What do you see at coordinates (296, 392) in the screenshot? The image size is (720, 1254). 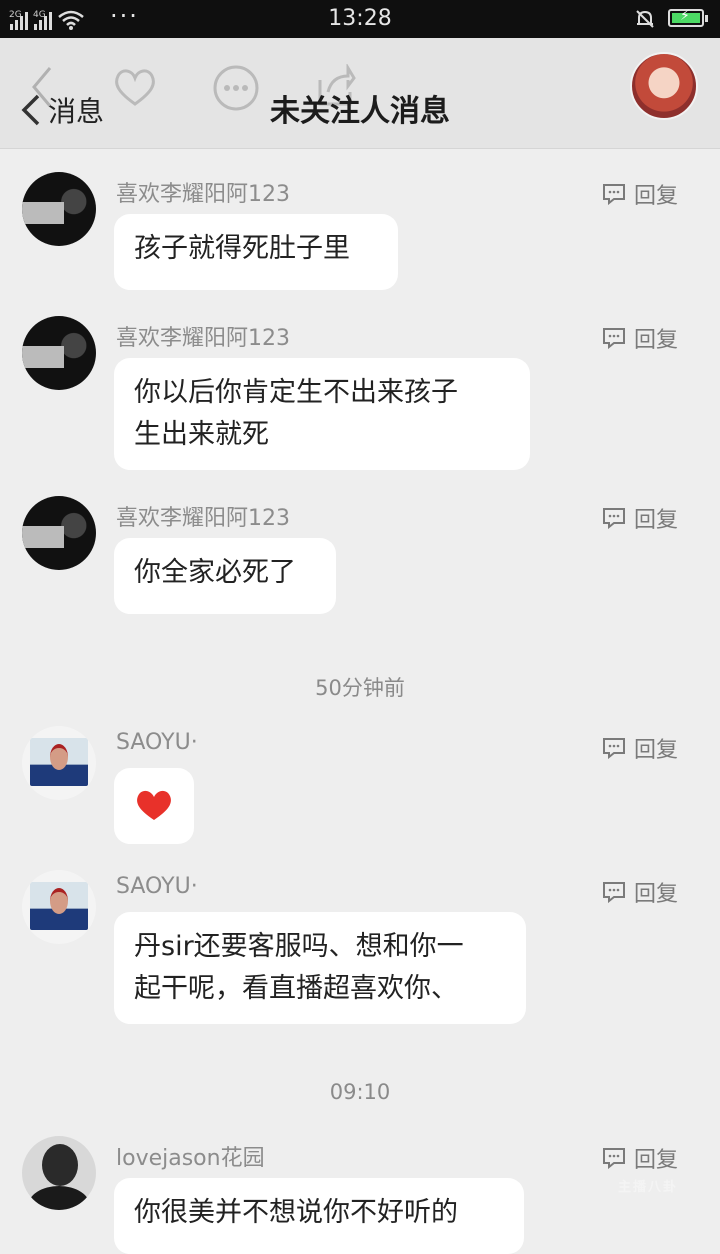 I see `message-text-line: 你以后你肯定生不出来孩子` at bounding box center [296, 392].